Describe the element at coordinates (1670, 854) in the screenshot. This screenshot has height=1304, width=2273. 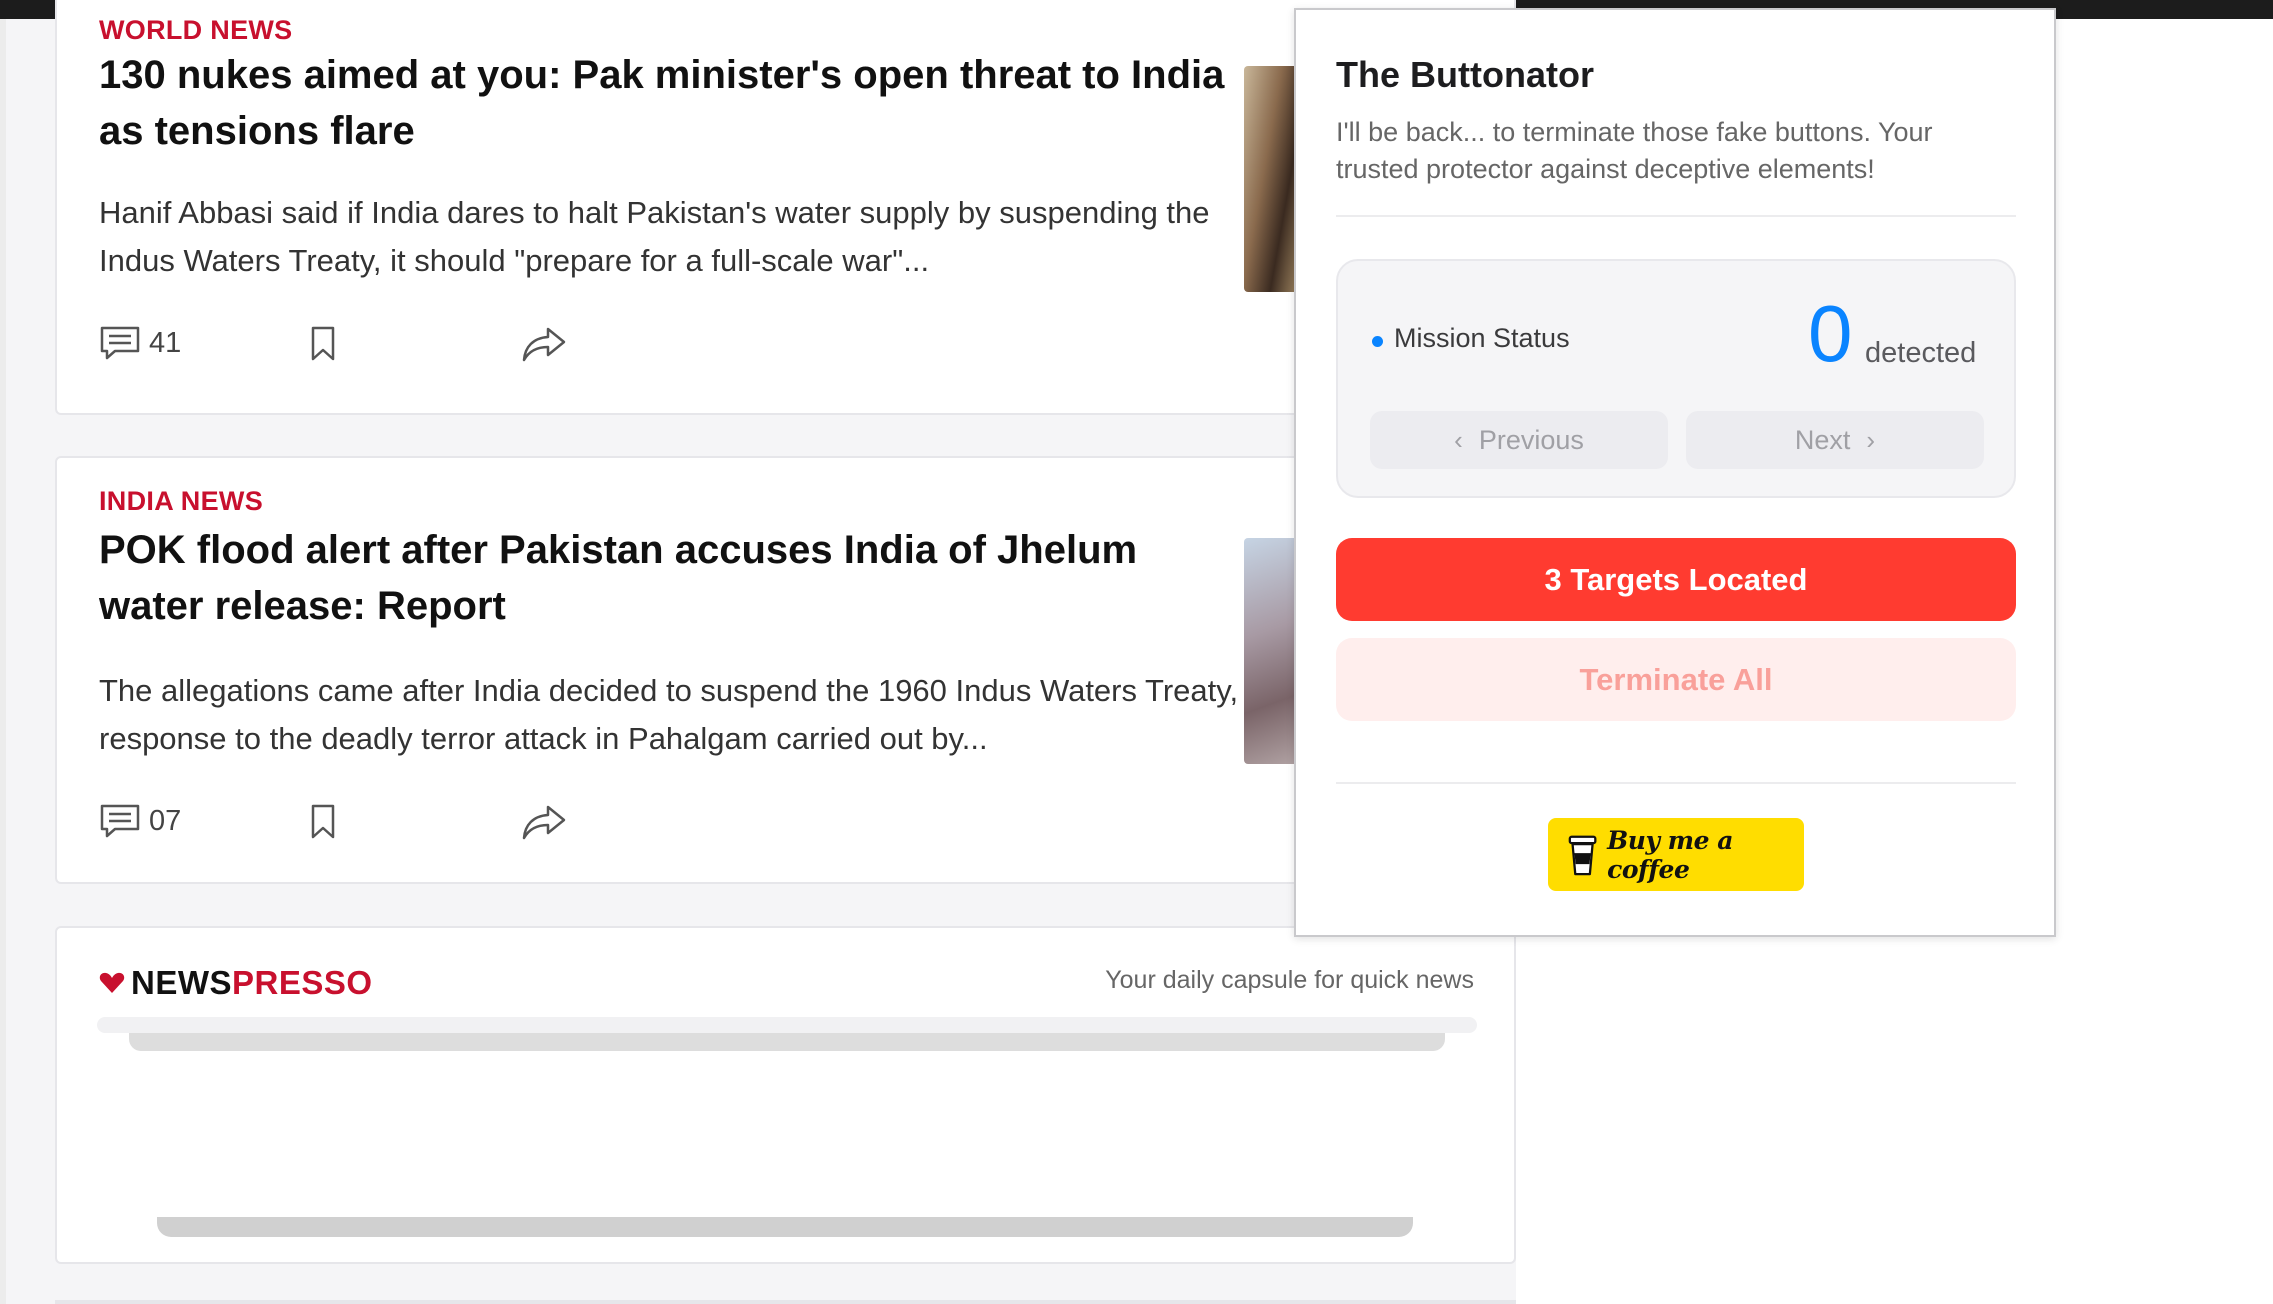
I see `coffee-label: Buy me a coffee` at that location.